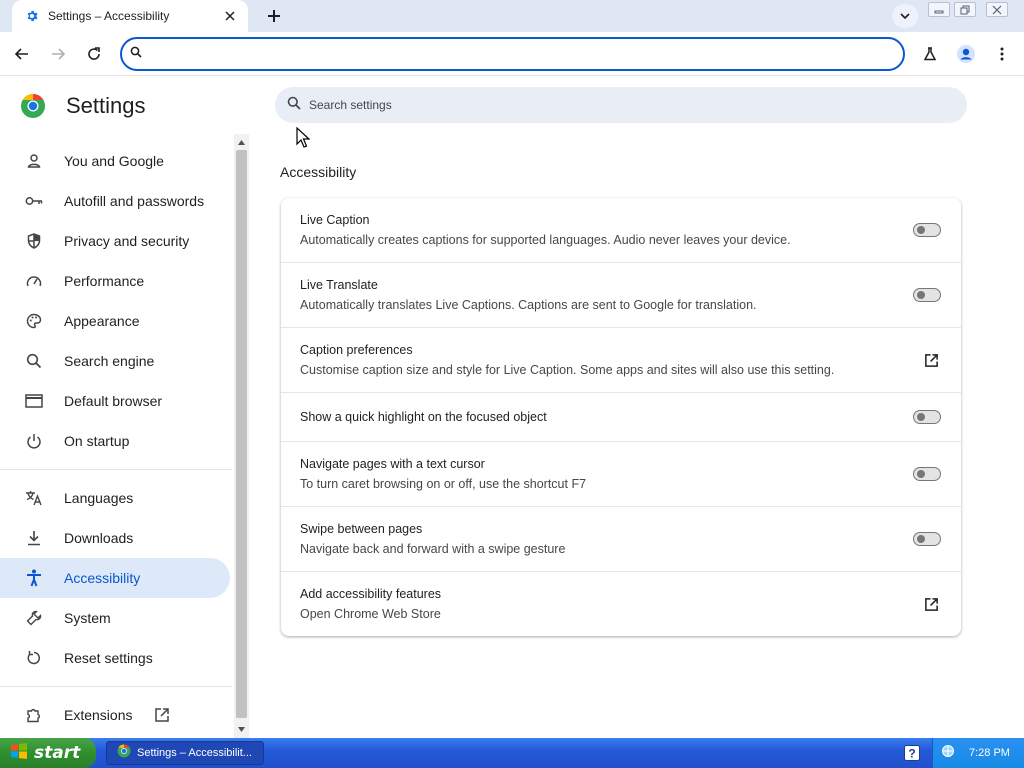  I want to click on settings-search-box, so click(621, 105).